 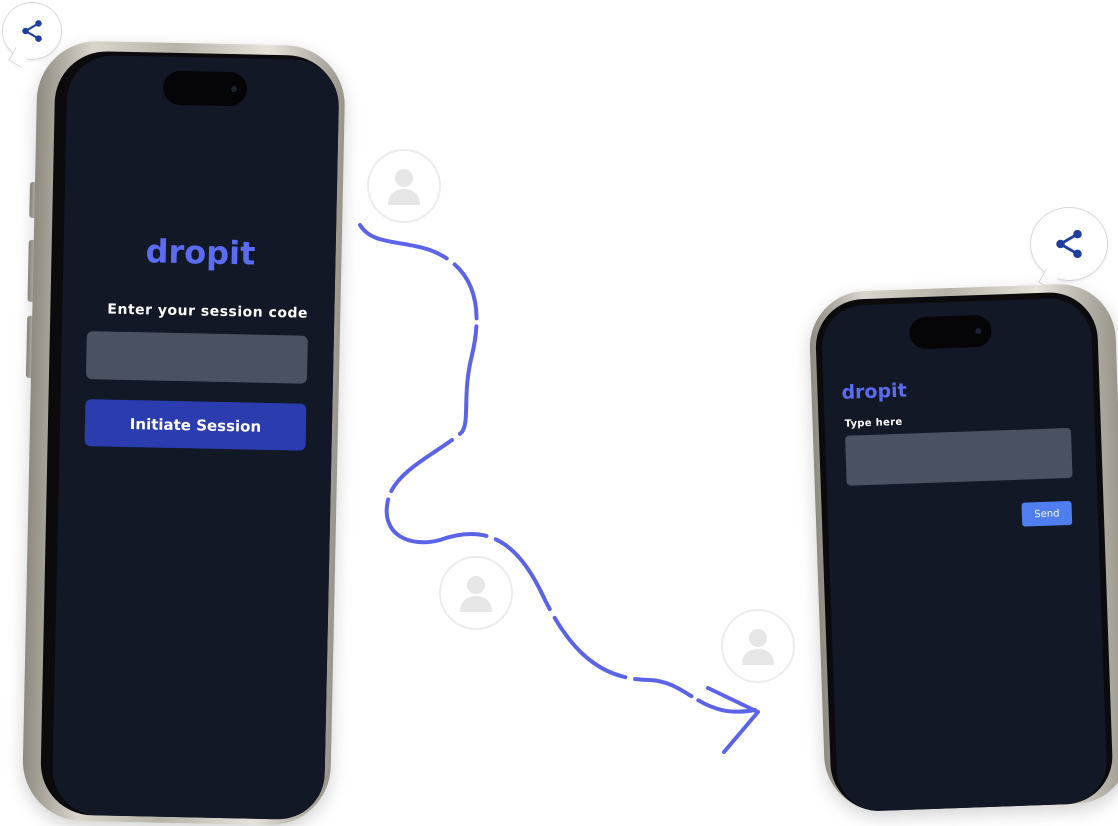 What do you see at coordinates (1047, 513) in the screenshot?
I see `send-button: Send` at bounding box center [1047, 513].